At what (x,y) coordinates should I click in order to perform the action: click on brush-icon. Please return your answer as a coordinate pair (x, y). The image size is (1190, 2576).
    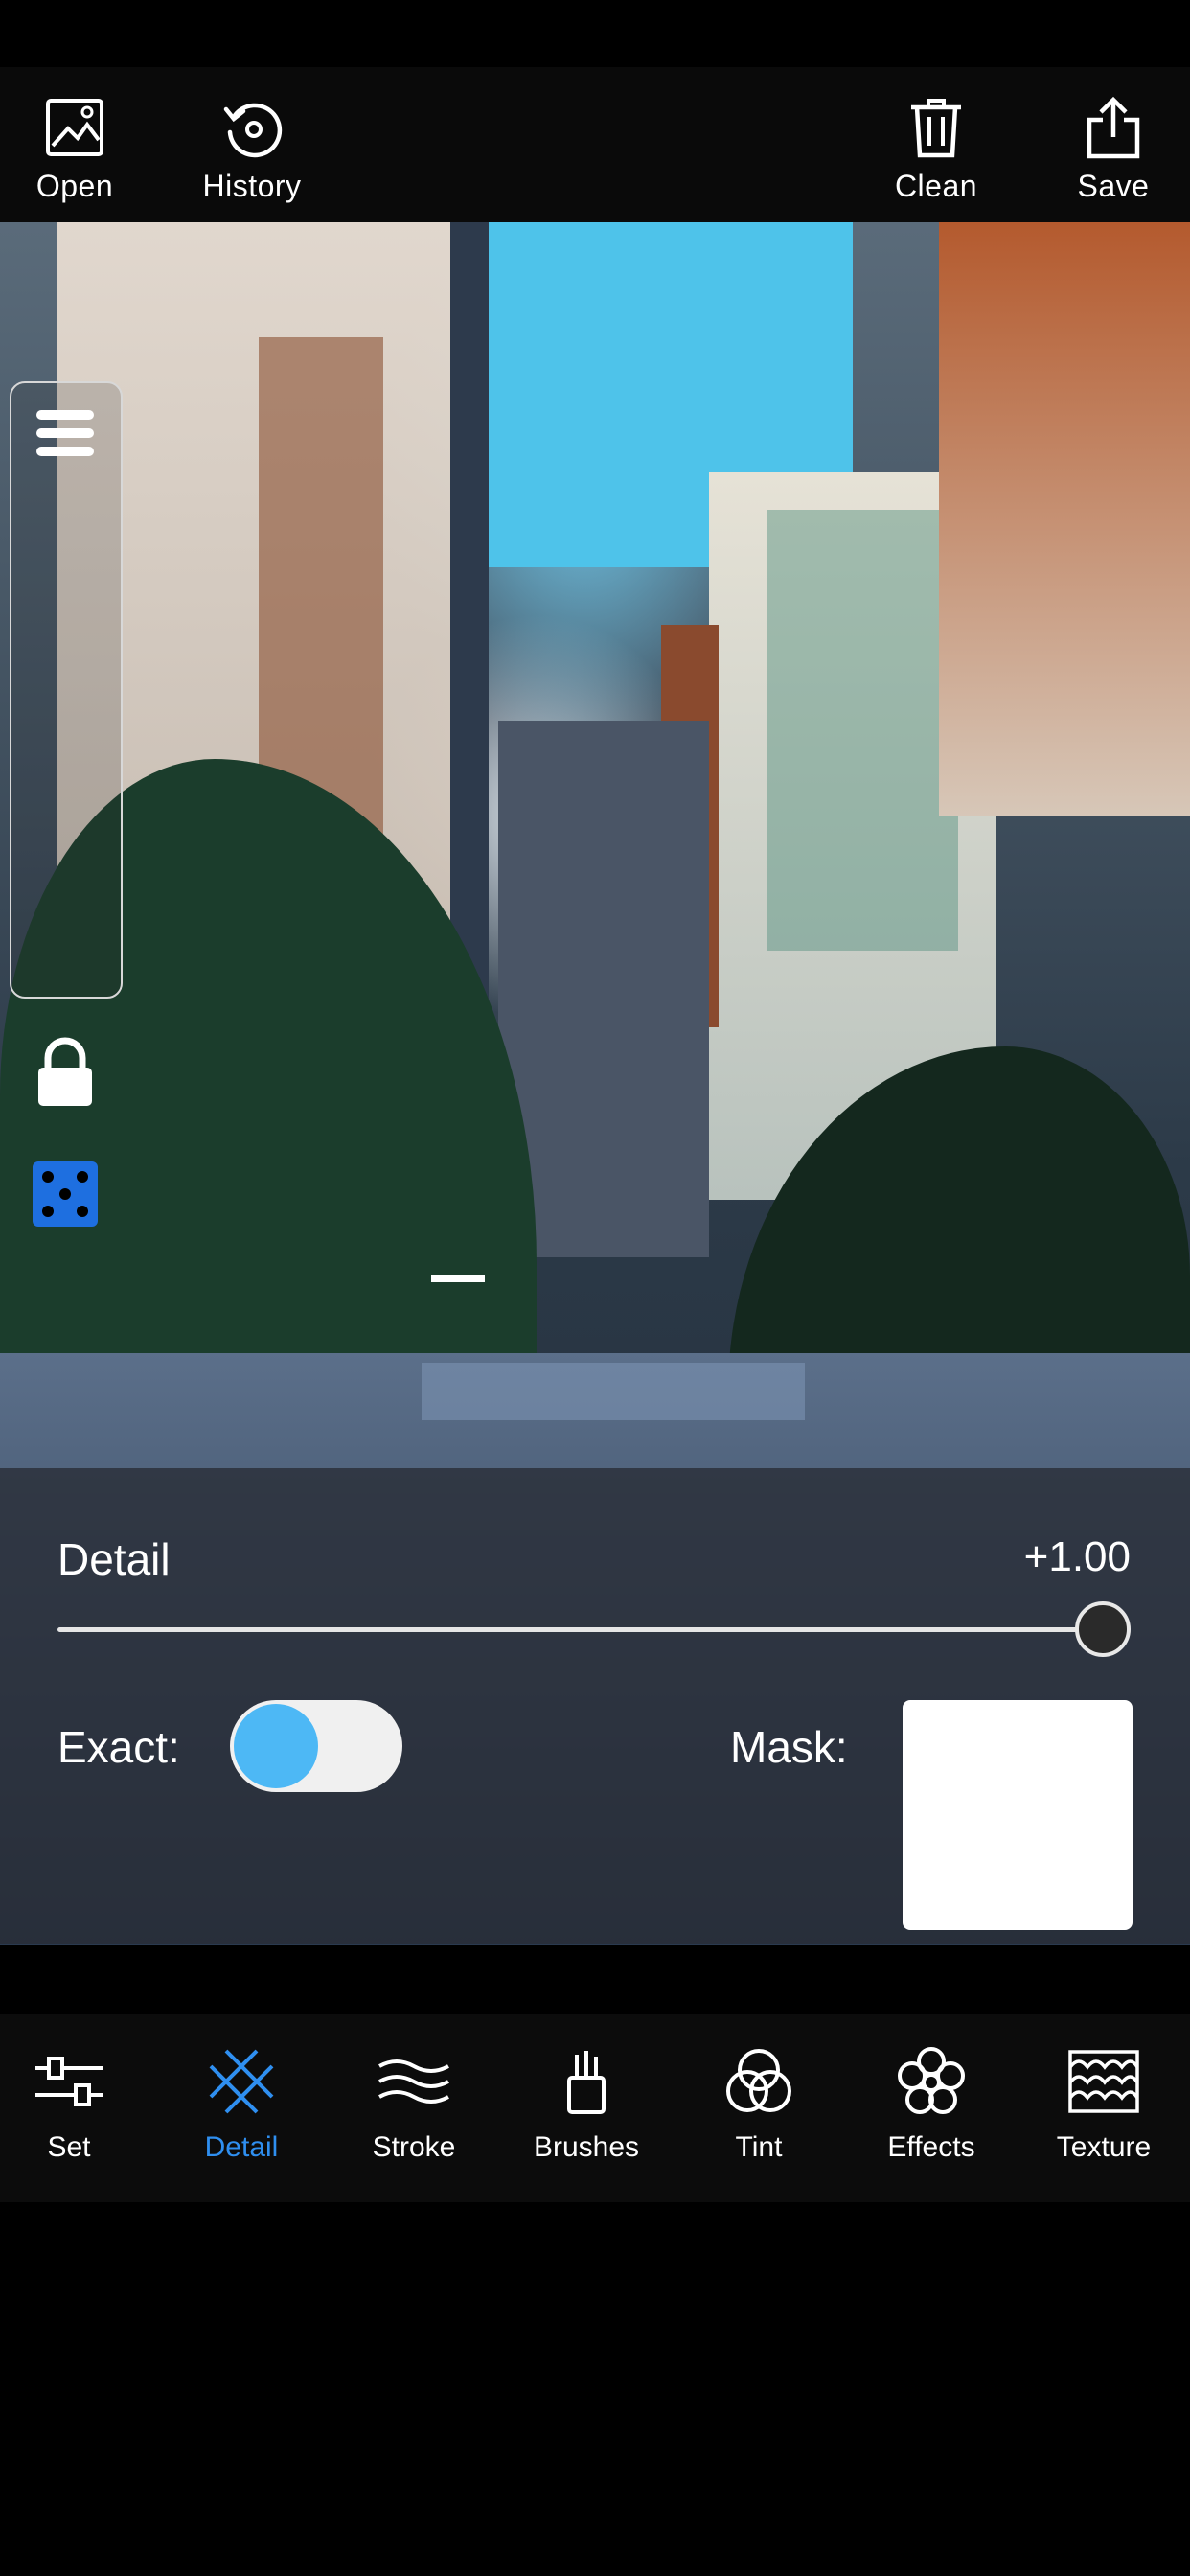
    Looking at the image, I should click on (587, 2081).